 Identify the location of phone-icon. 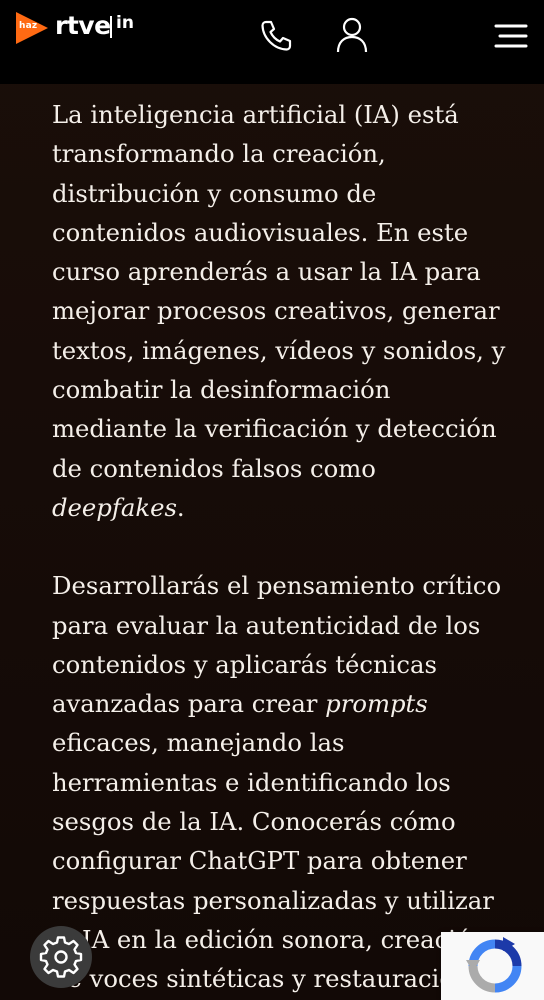
(276, 36).